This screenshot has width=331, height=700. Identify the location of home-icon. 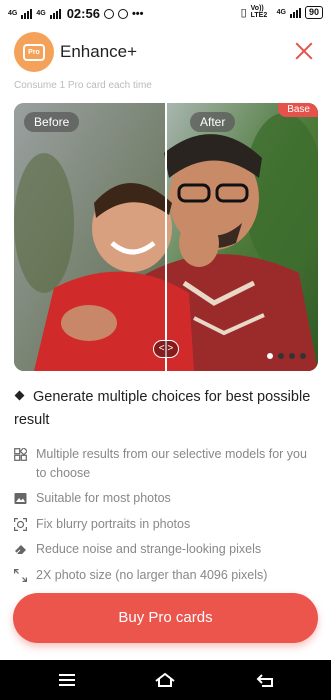
(165, 680).